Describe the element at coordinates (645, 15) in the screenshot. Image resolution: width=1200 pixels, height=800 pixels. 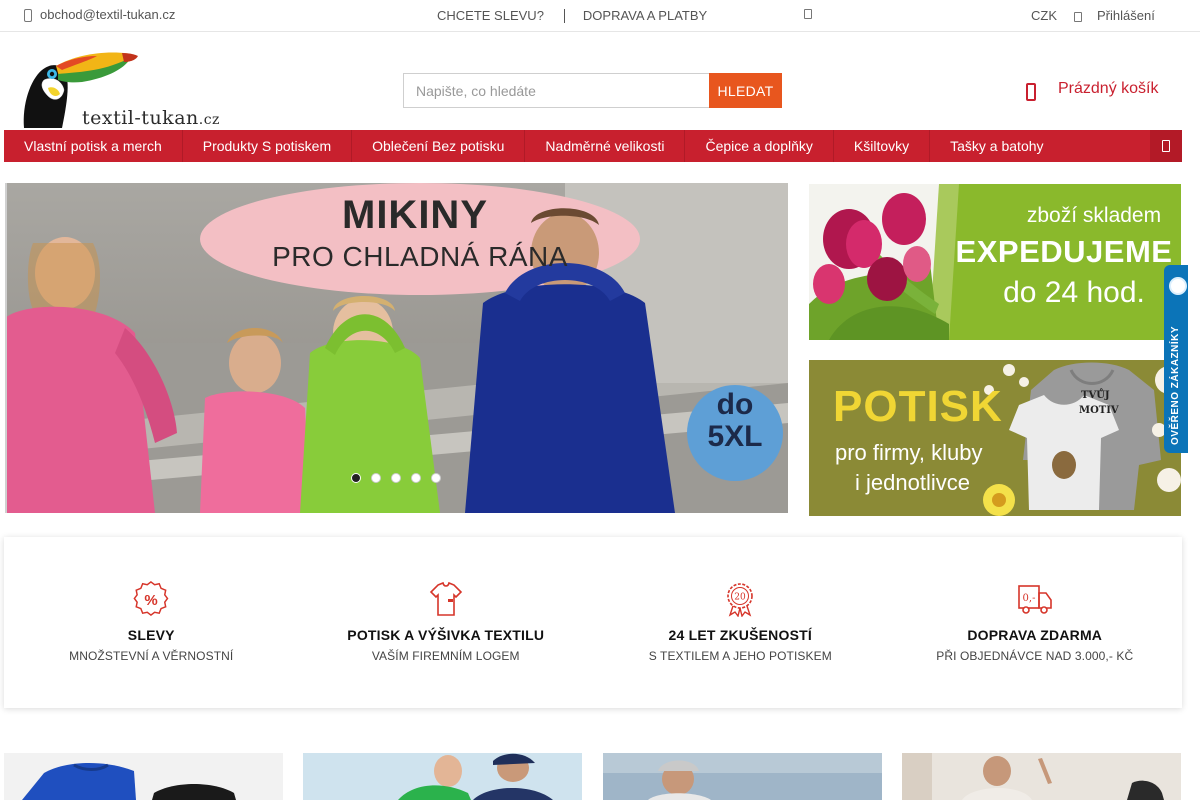
I see `shipping-link: DOPRAVA A PLATBY` at that location.